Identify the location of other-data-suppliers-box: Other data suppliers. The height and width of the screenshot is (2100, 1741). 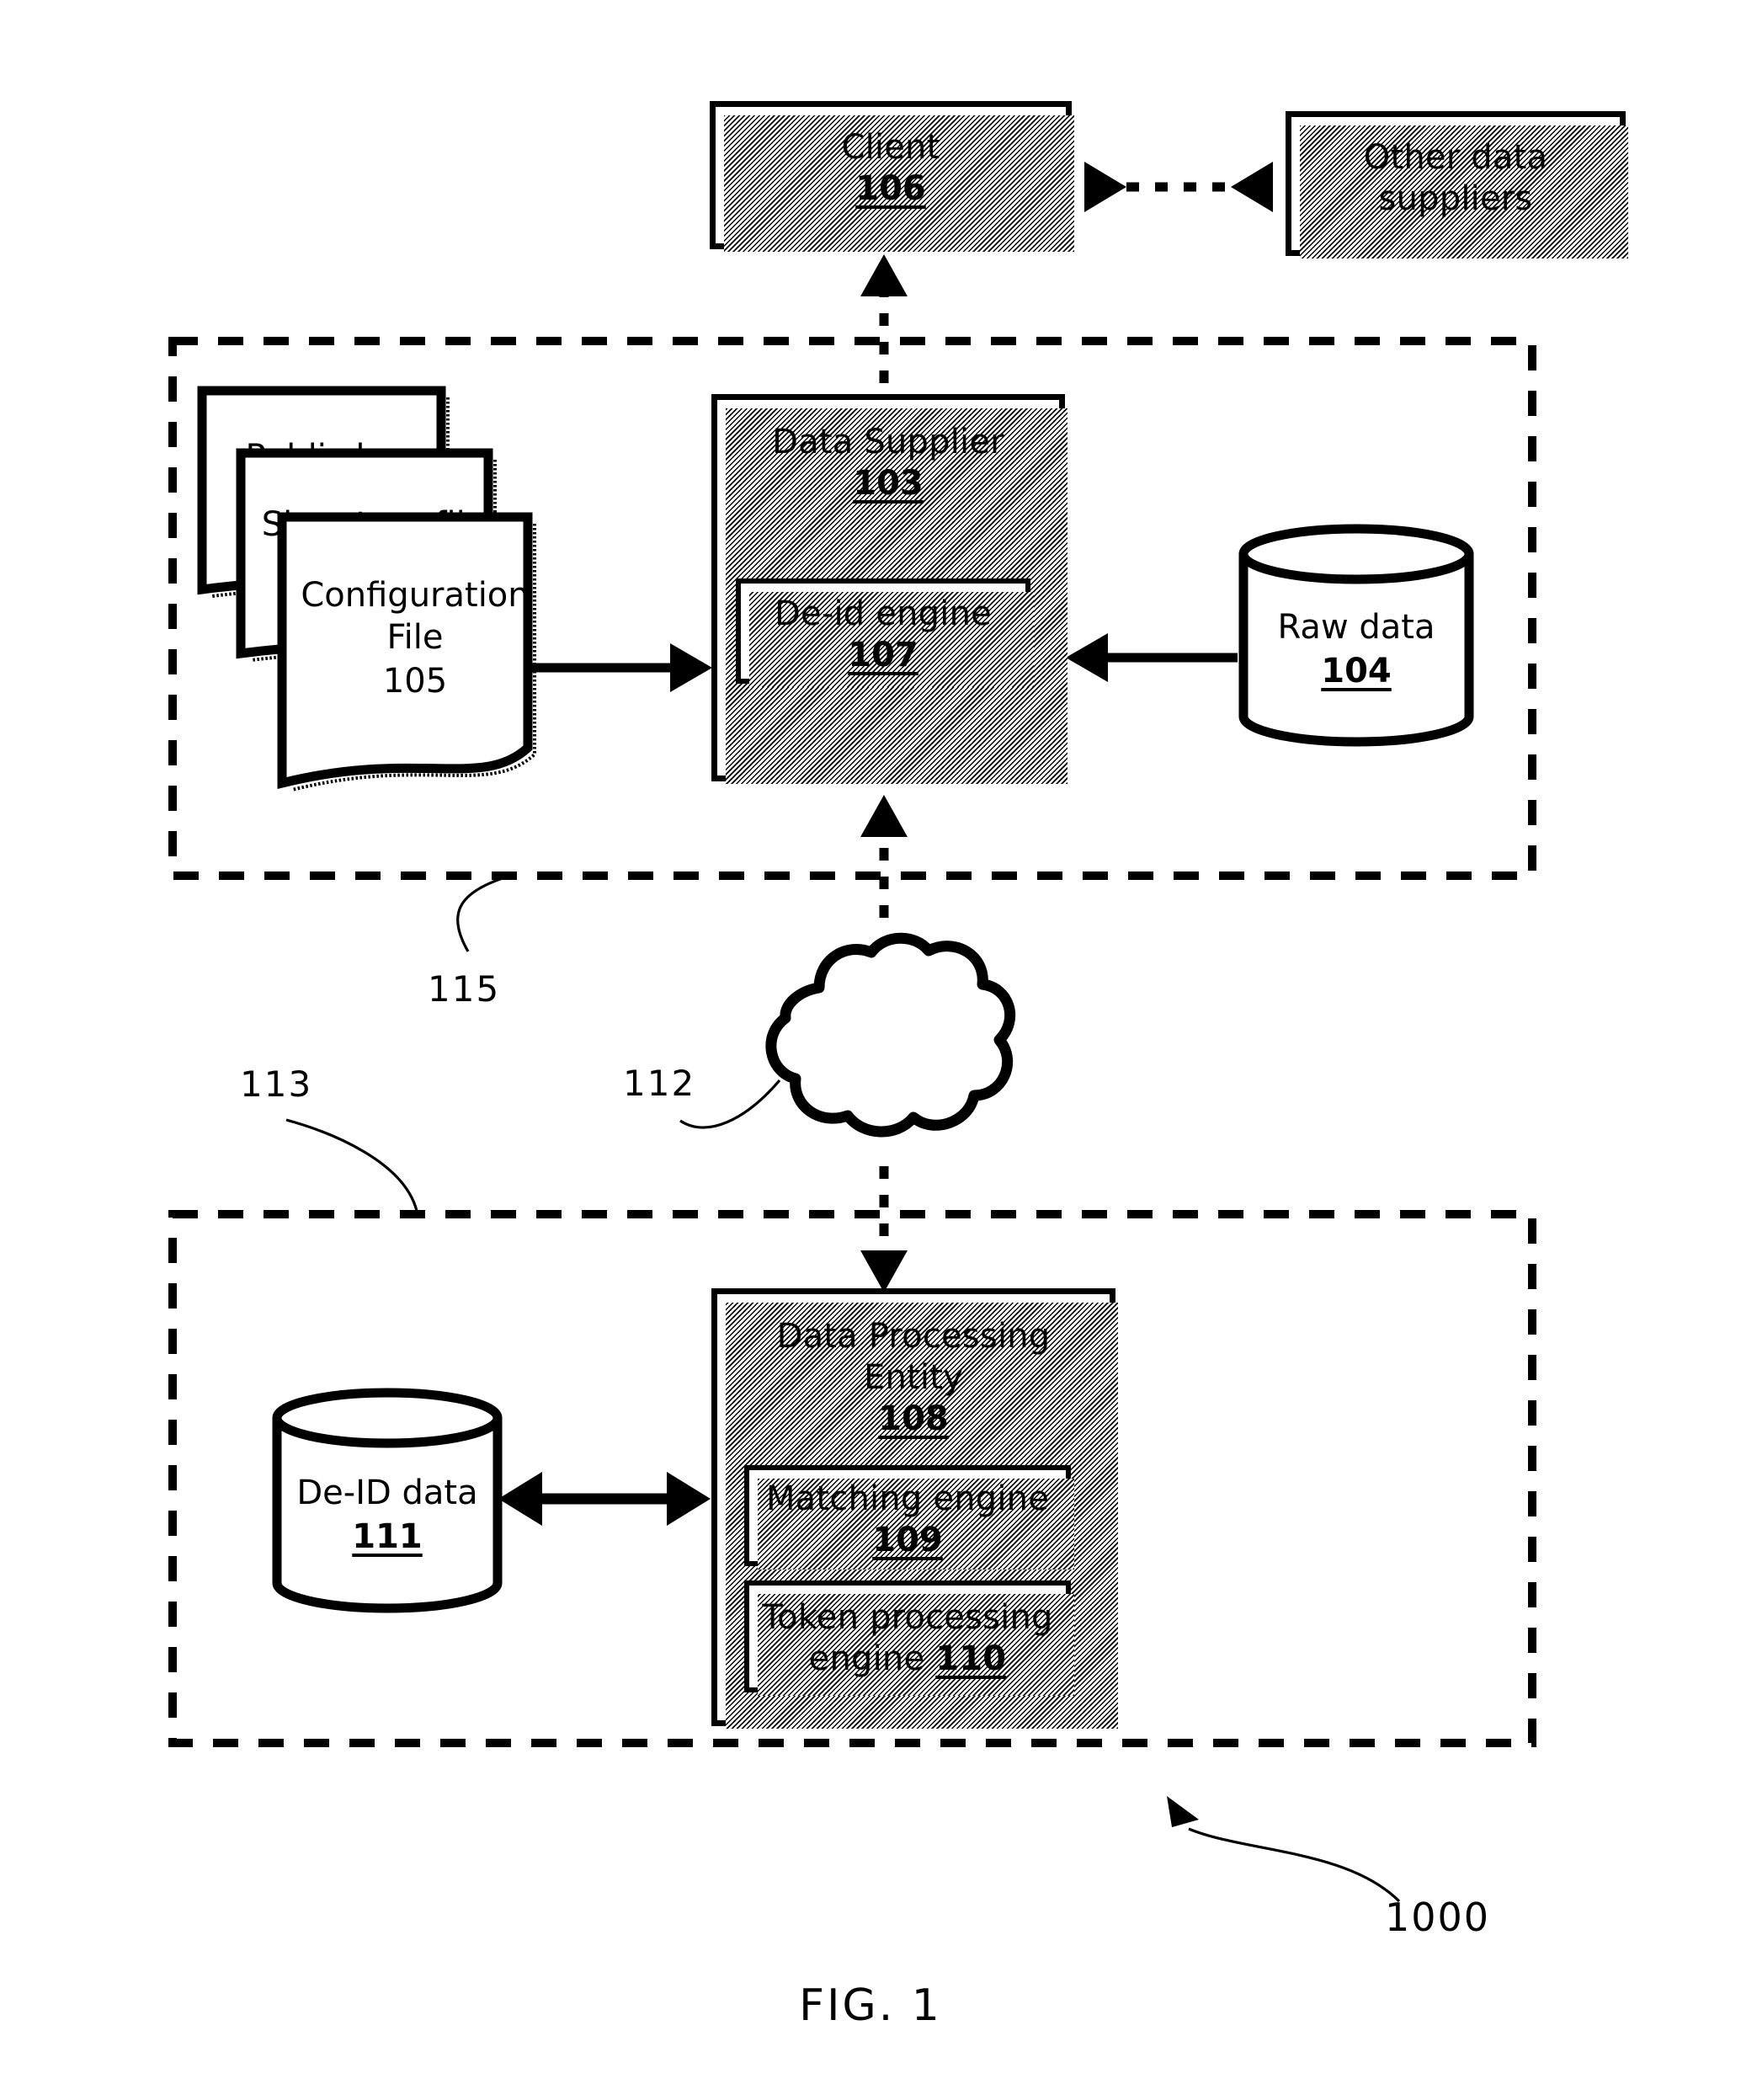
(1457, 185).